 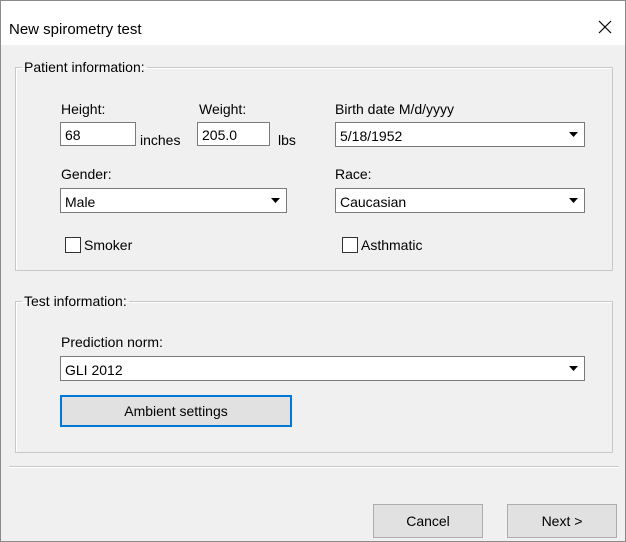 What do you see at coordinates (84, 67) in the screenshot?
I see `patient-information-legend: Patient information:` at bounding box center [84, 67].